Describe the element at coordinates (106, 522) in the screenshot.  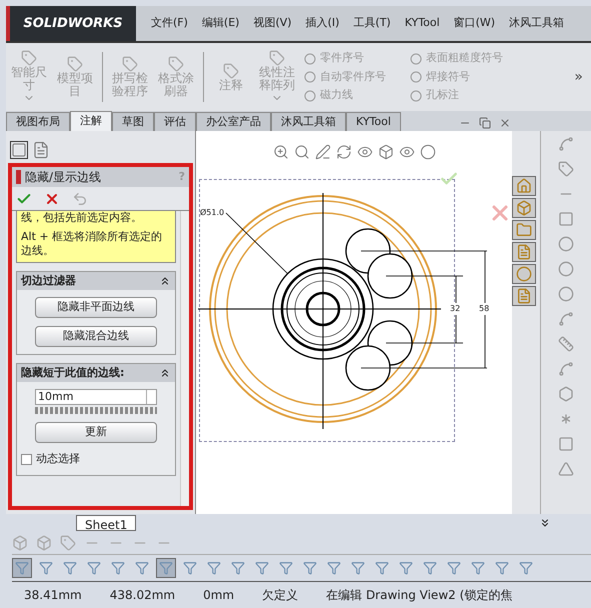
I see `sheet-tab: Sheet1` at that location.